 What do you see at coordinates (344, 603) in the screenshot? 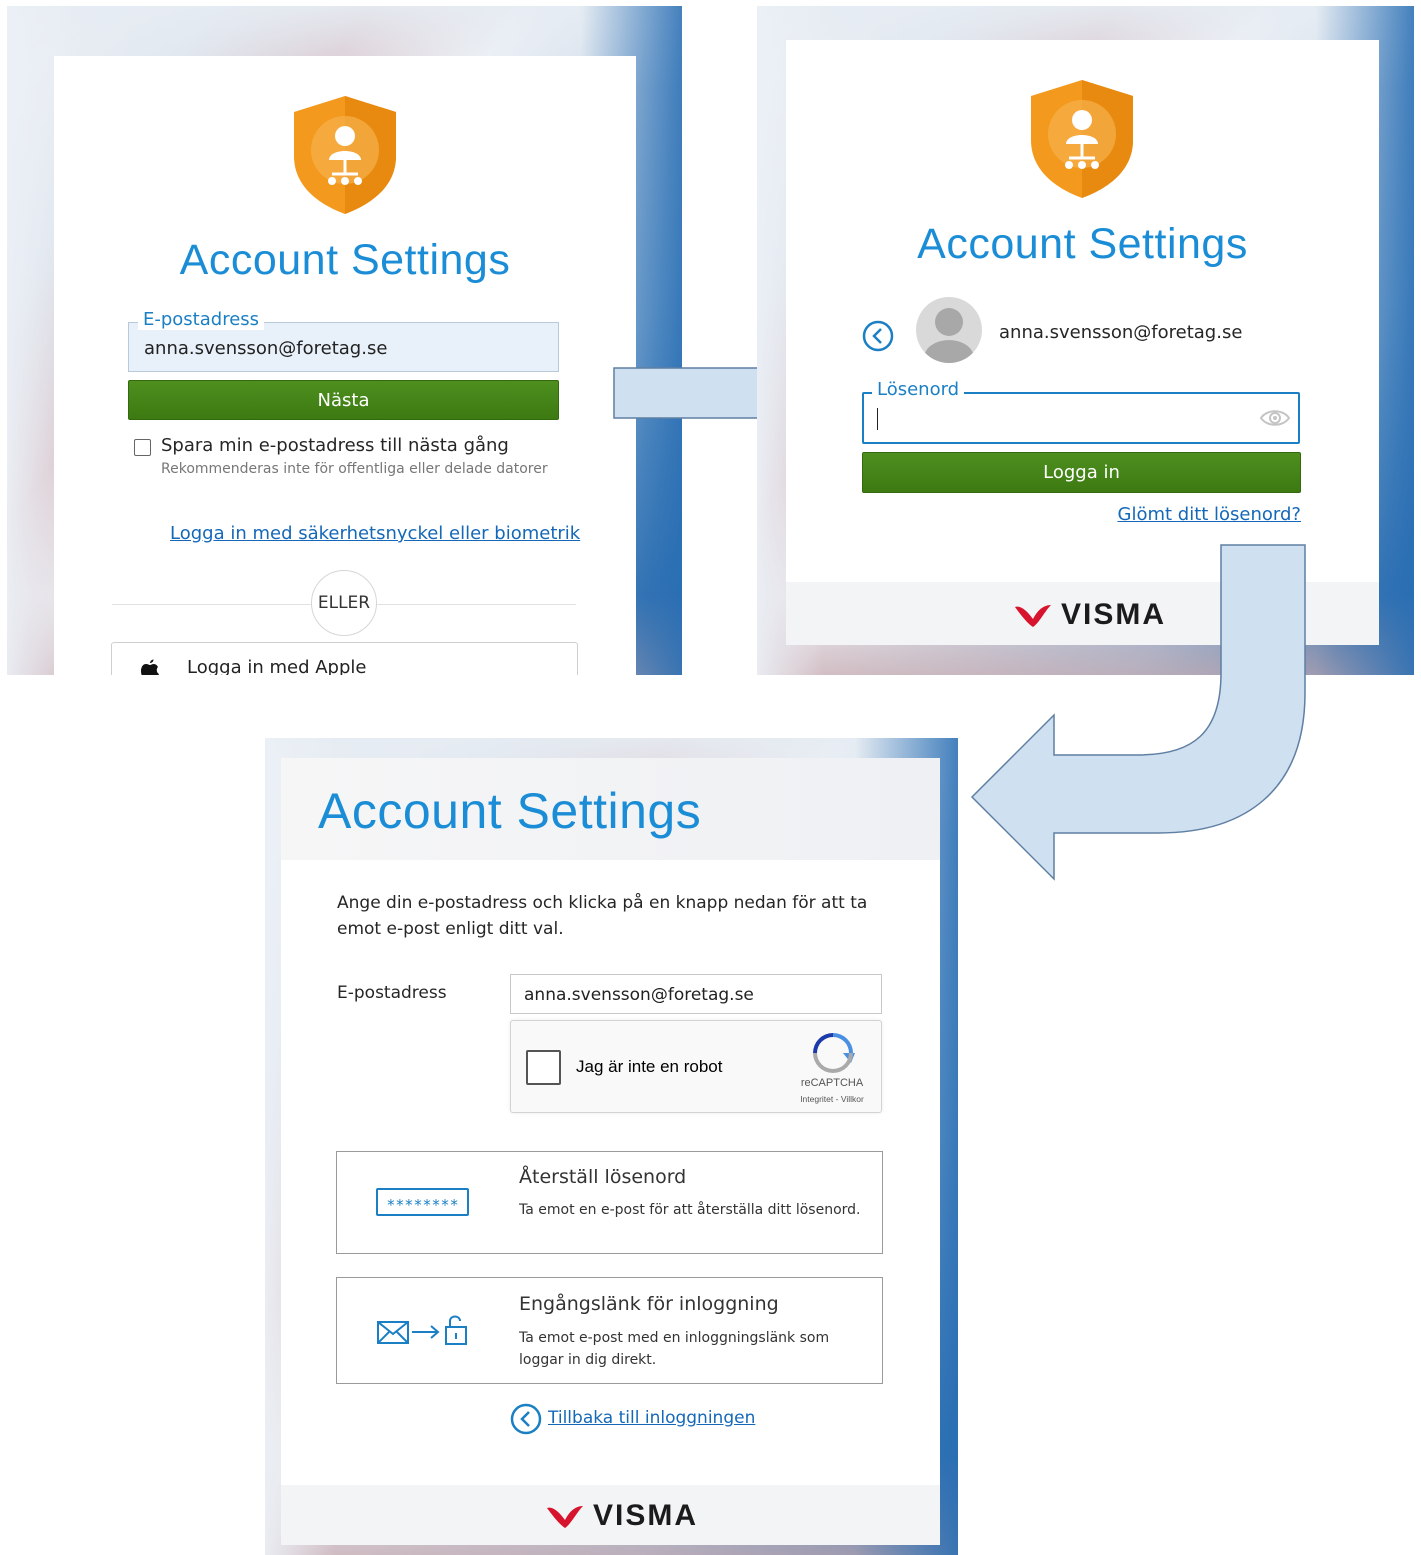
I see `or-divider-badge: ELLER` at bounding box center [344, 603].